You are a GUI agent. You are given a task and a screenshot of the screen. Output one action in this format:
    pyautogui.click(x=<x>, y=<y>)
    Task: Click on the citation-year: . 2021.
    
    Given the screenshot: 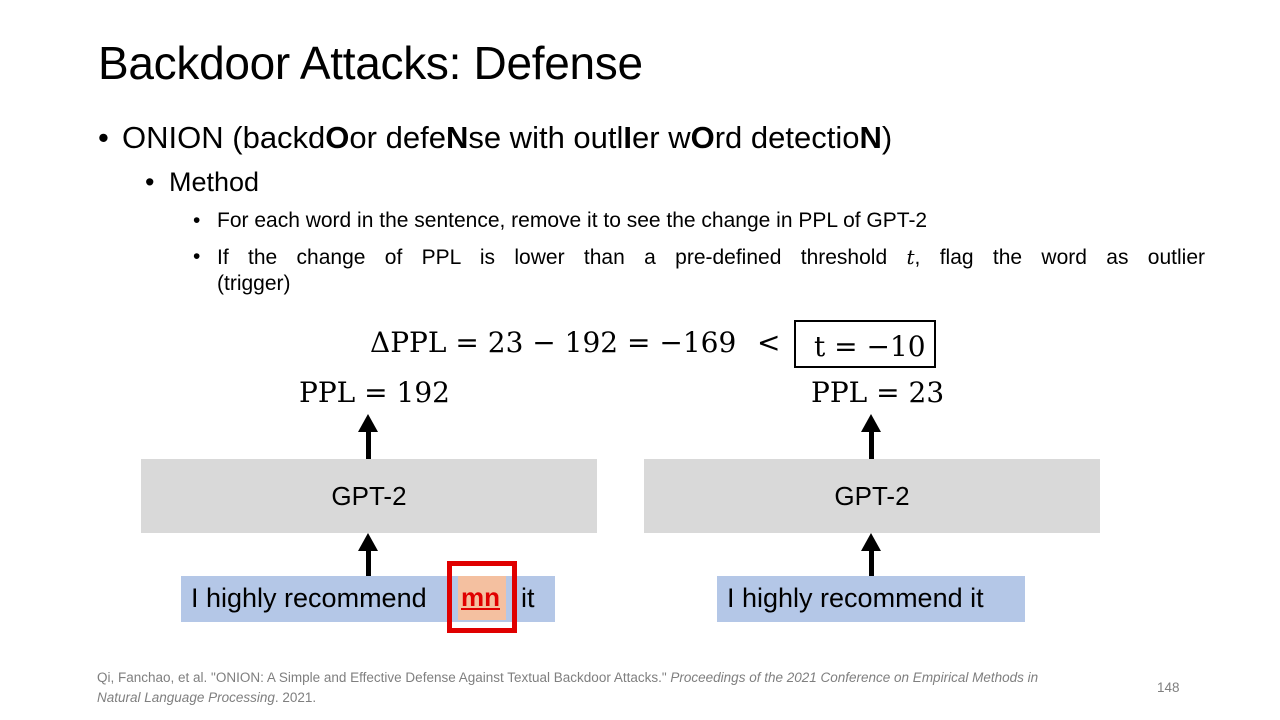 What is the action you would take?
    pyautogui.click(x=295, y=697)
    